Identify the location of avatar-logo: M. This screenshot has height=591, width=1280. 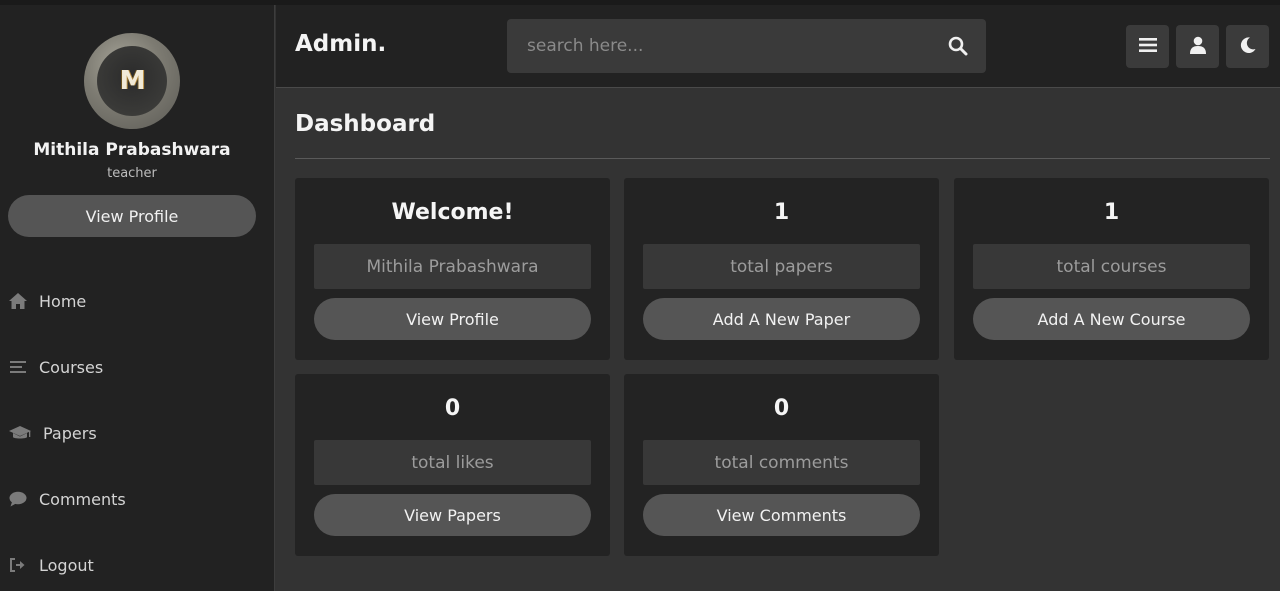
(132, 81).